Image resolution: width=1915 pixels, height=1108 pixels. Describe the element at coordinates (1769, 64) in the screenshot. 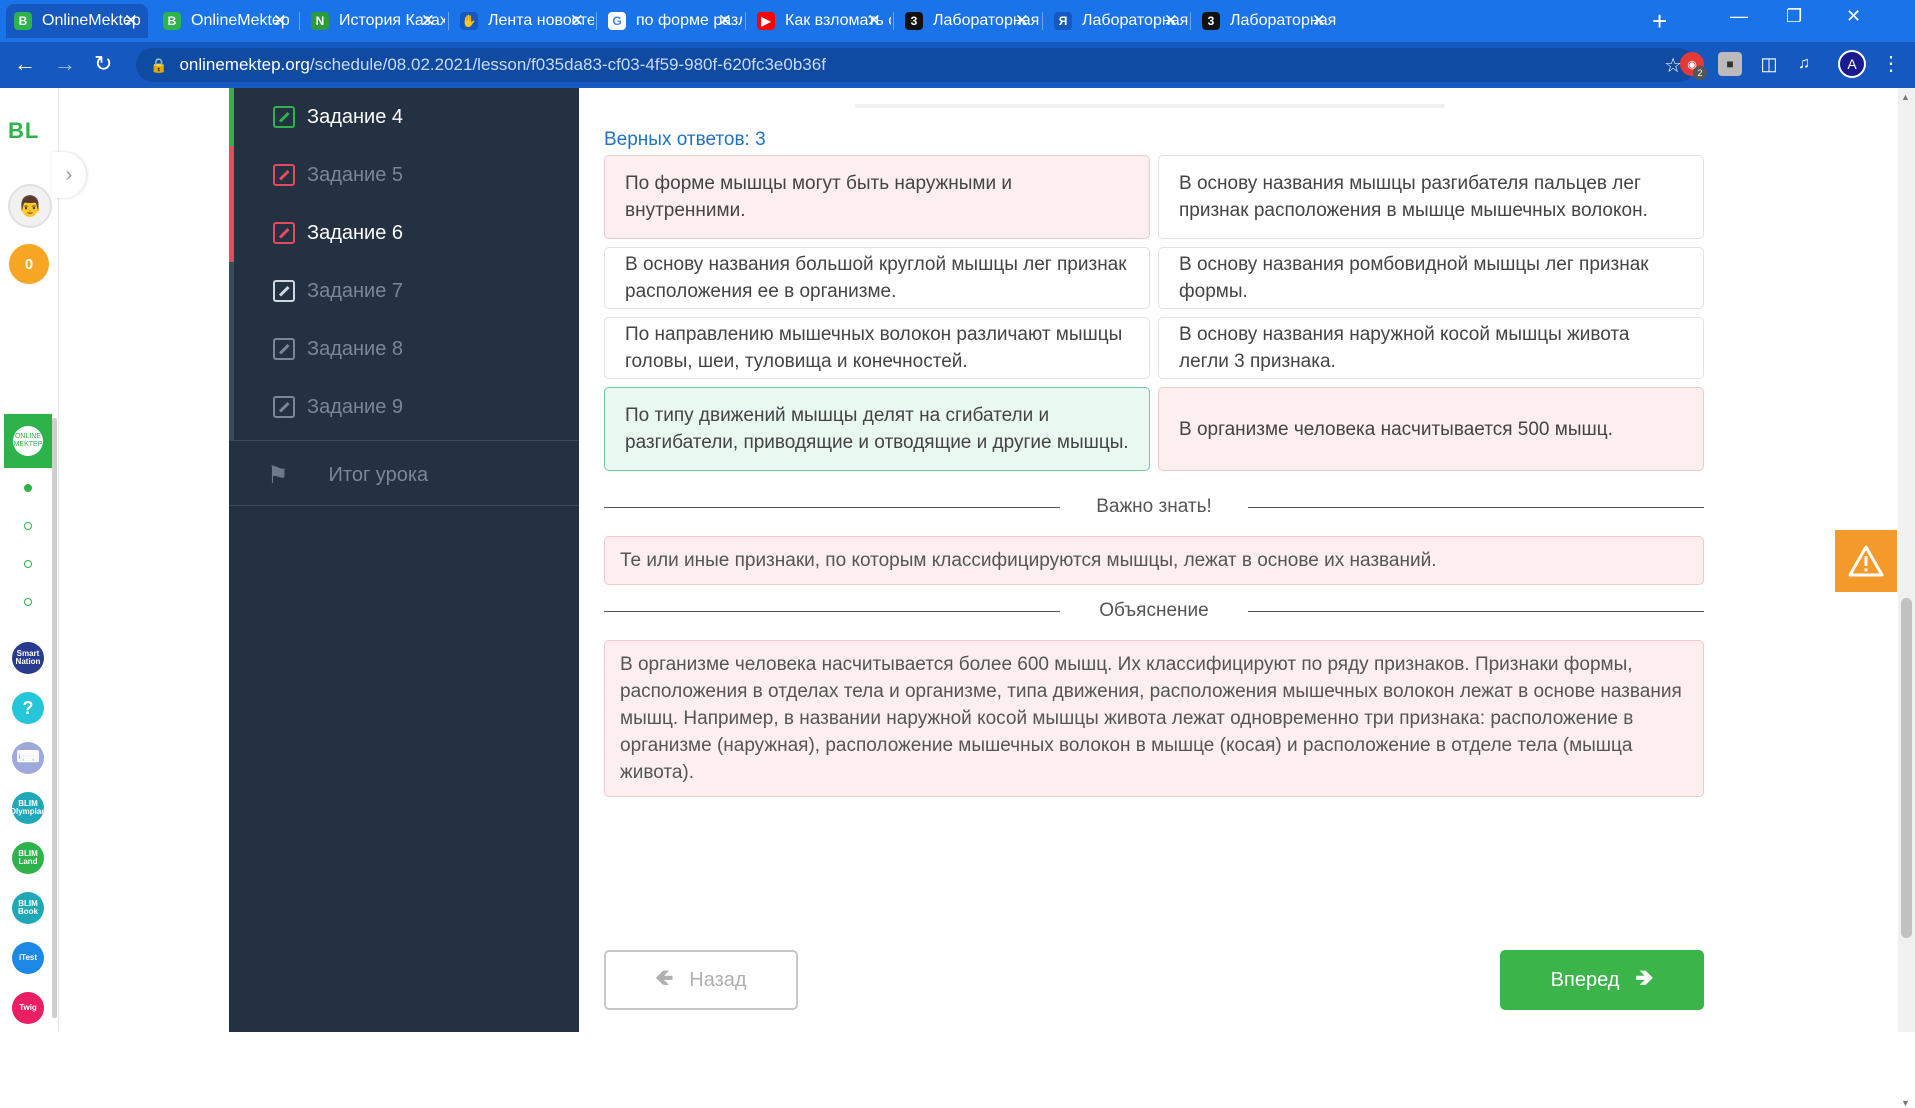

I see `extensions-puzzle-icon: ◫` at that location.